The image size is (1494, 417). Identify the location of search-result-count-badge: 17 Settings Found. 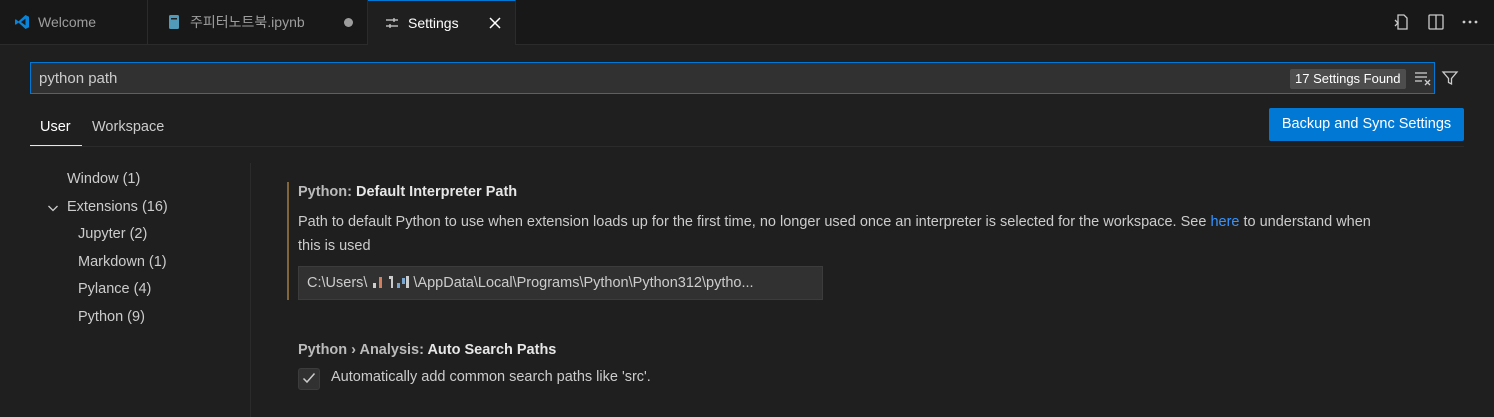
(1348, 79).